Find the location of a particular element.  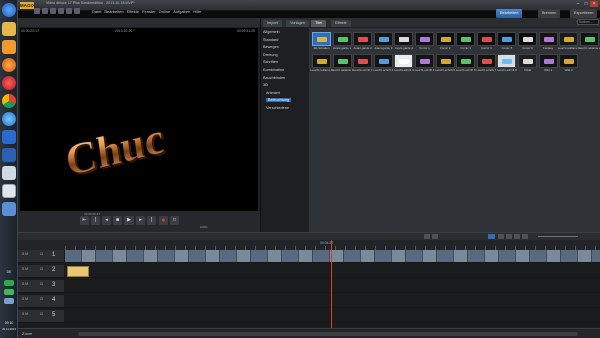

menu-effekte: Effekte is located at coordinates (133, 11).